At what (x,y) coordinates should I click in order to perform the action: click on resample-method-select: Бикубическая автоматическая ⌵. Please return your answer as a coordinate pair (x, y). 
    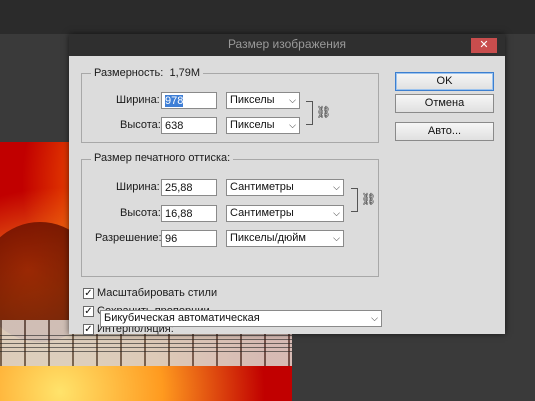
    Looking at the image, I should click on (241, 318).